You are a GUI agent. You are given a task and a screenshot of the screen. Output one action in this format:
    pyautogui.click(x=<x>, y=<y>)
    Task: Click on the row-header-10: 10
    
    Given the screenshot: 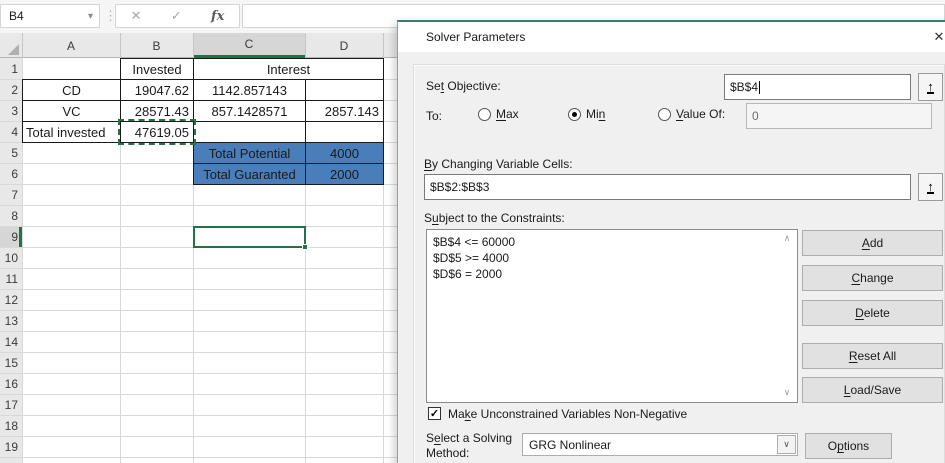 What is the action you would take?
    pyautogui.click(x=11, y=257)
    